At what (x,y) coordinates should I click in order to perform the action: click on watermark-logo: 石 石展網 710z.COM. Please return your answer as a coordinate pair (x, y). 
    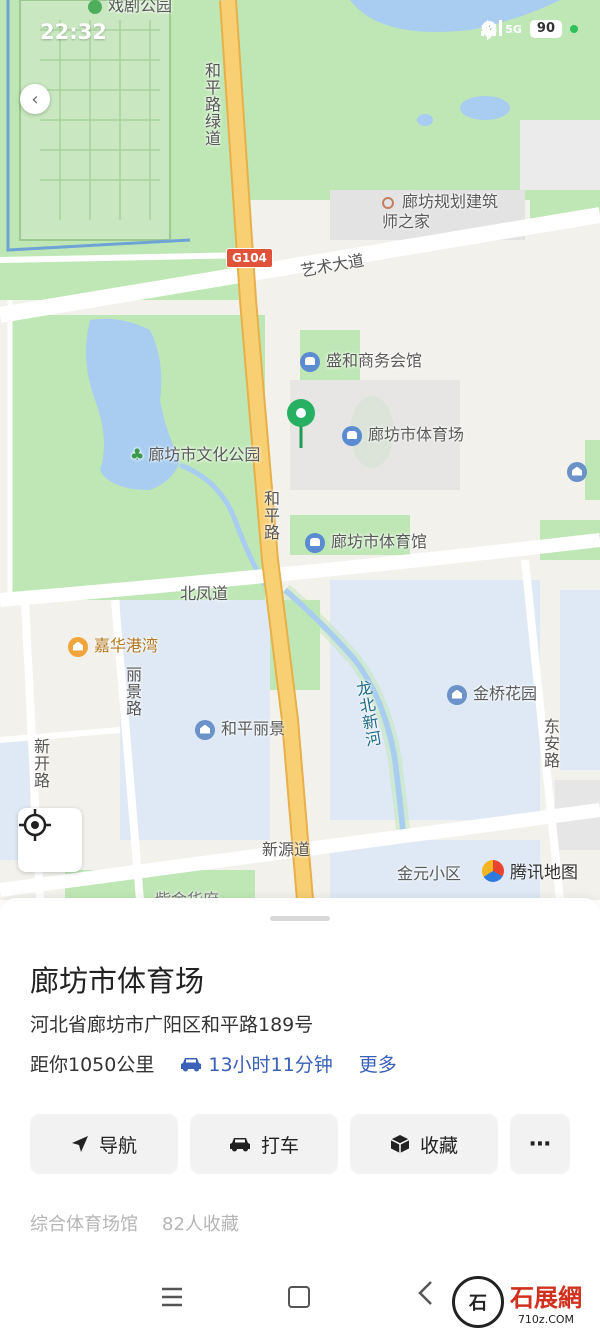
    Looking at the image, I should click on (517, 1302).